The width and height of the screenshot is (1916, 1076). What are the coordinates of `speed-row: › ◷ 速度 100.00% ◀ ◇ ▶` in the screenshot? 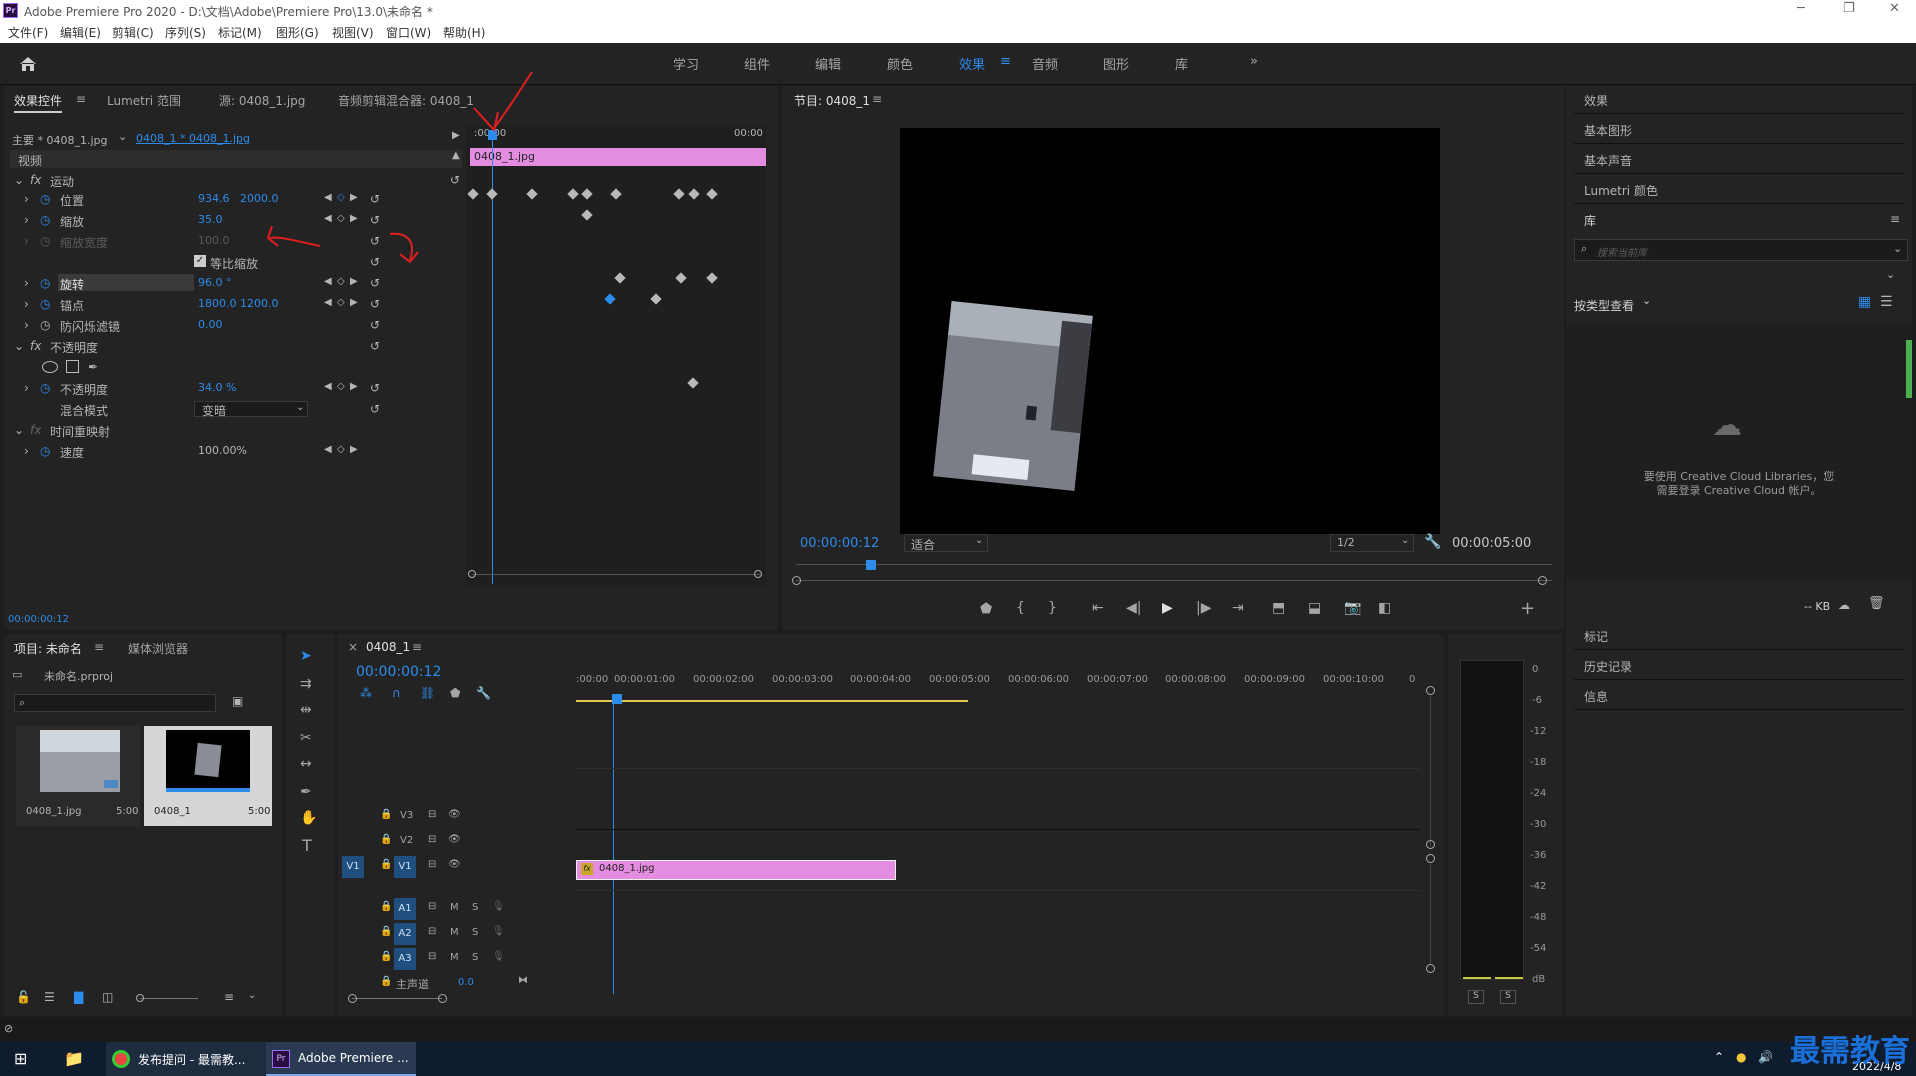 It's located at (238, 451).